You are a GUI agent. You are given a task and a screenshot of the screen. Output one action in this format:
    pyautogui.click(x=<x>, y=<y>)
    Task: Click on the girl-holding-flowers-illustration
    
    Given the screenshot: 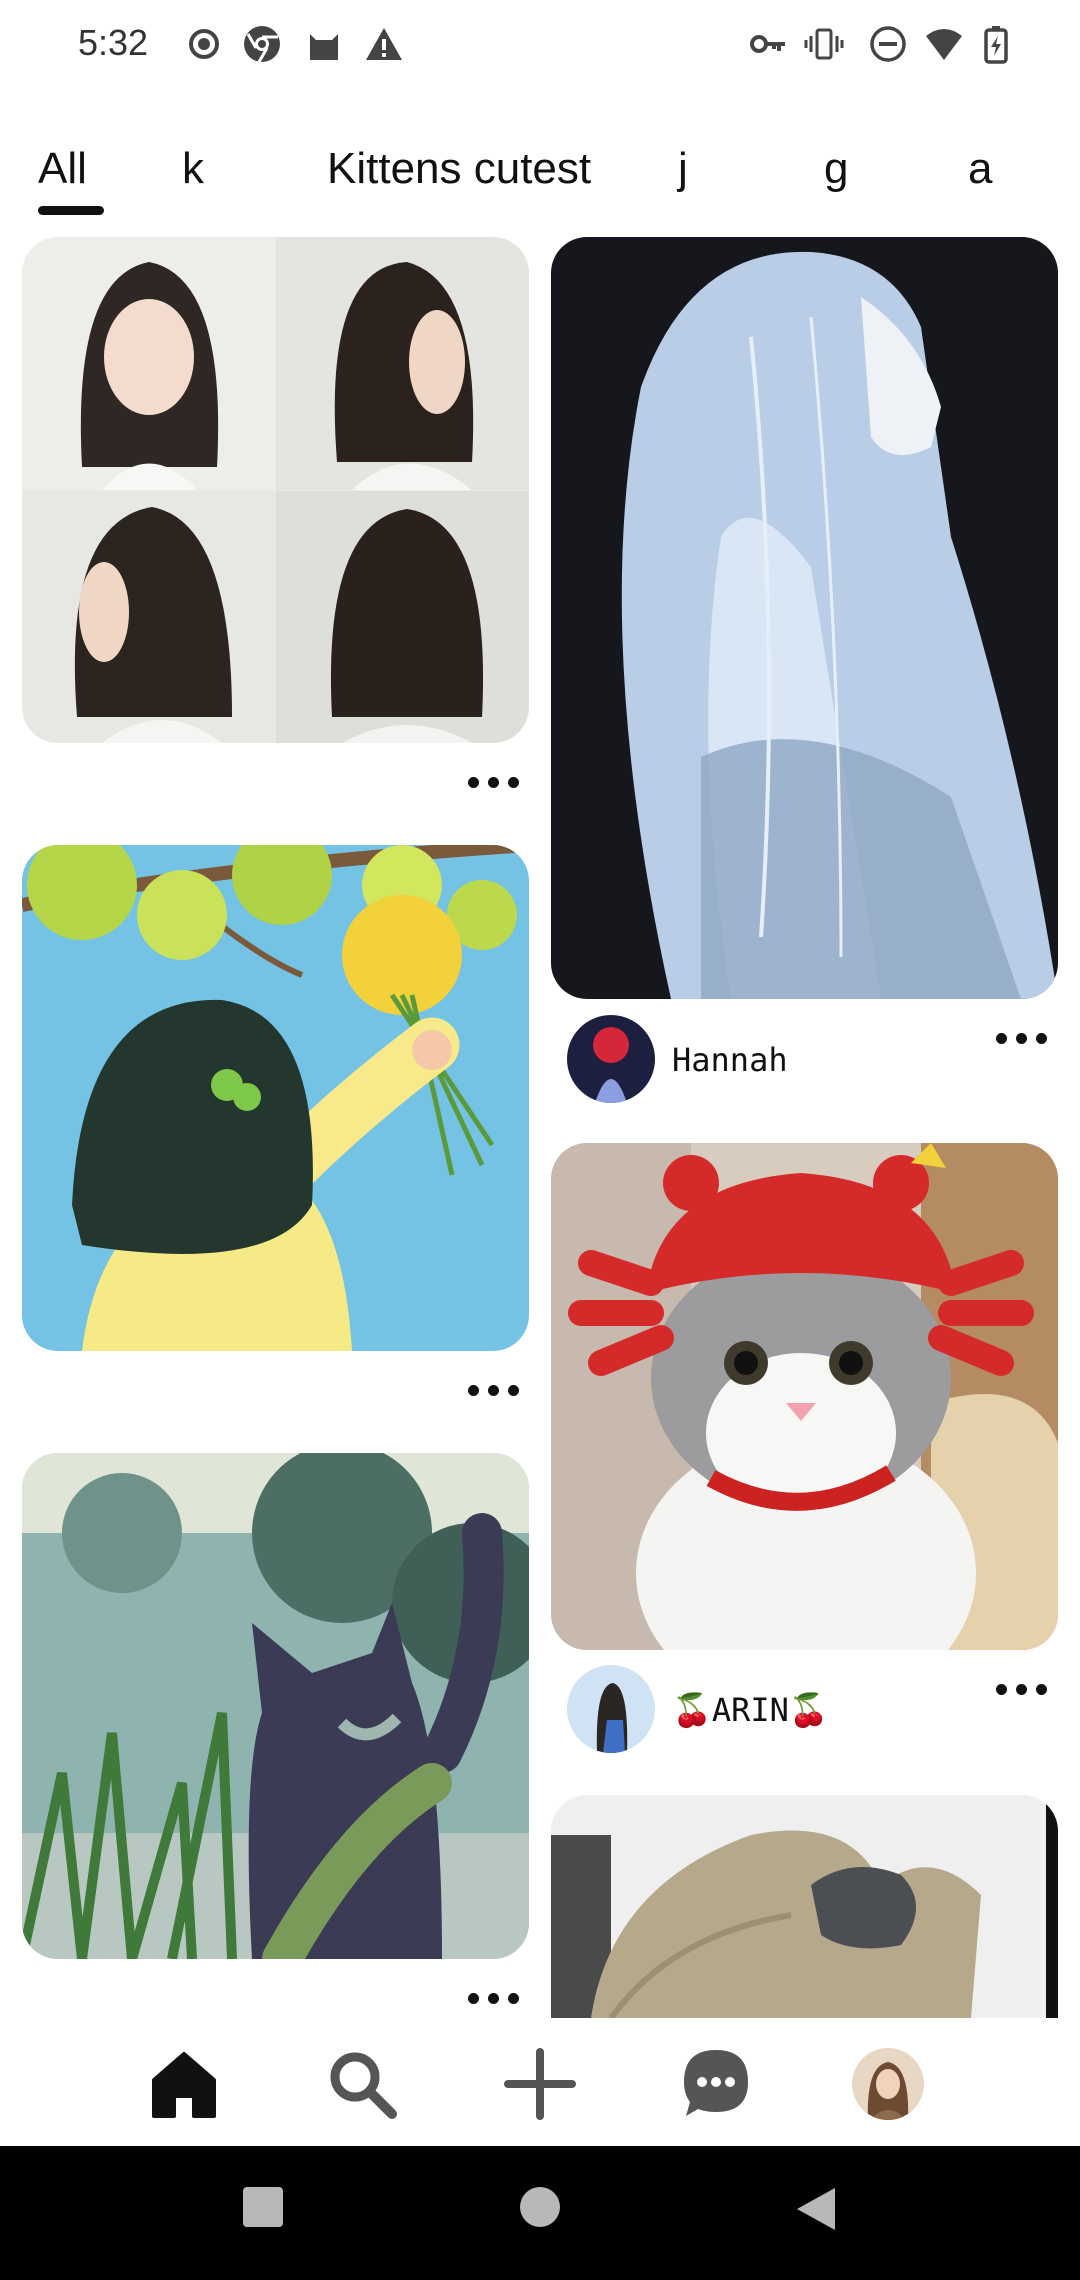 What is the action you would take?
    pyautogui.click(x=275, y=1098)
    